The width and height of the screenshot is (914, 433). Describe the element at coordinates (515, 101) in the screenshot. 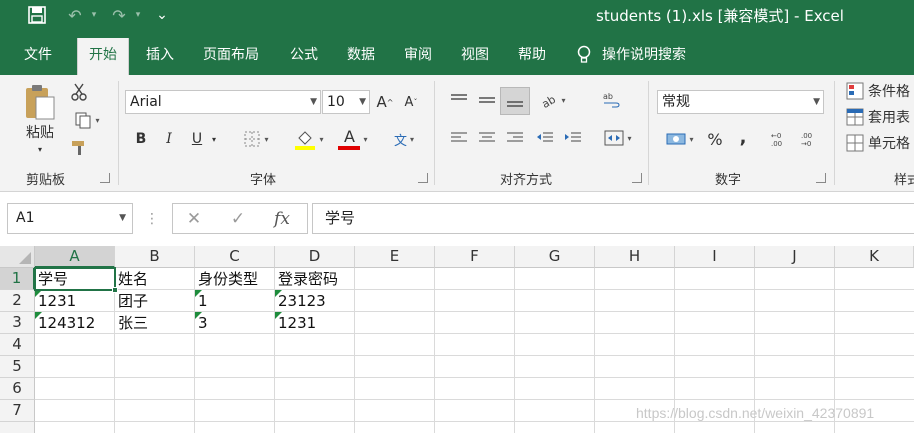

I see `align-bottom-icon` at that location.